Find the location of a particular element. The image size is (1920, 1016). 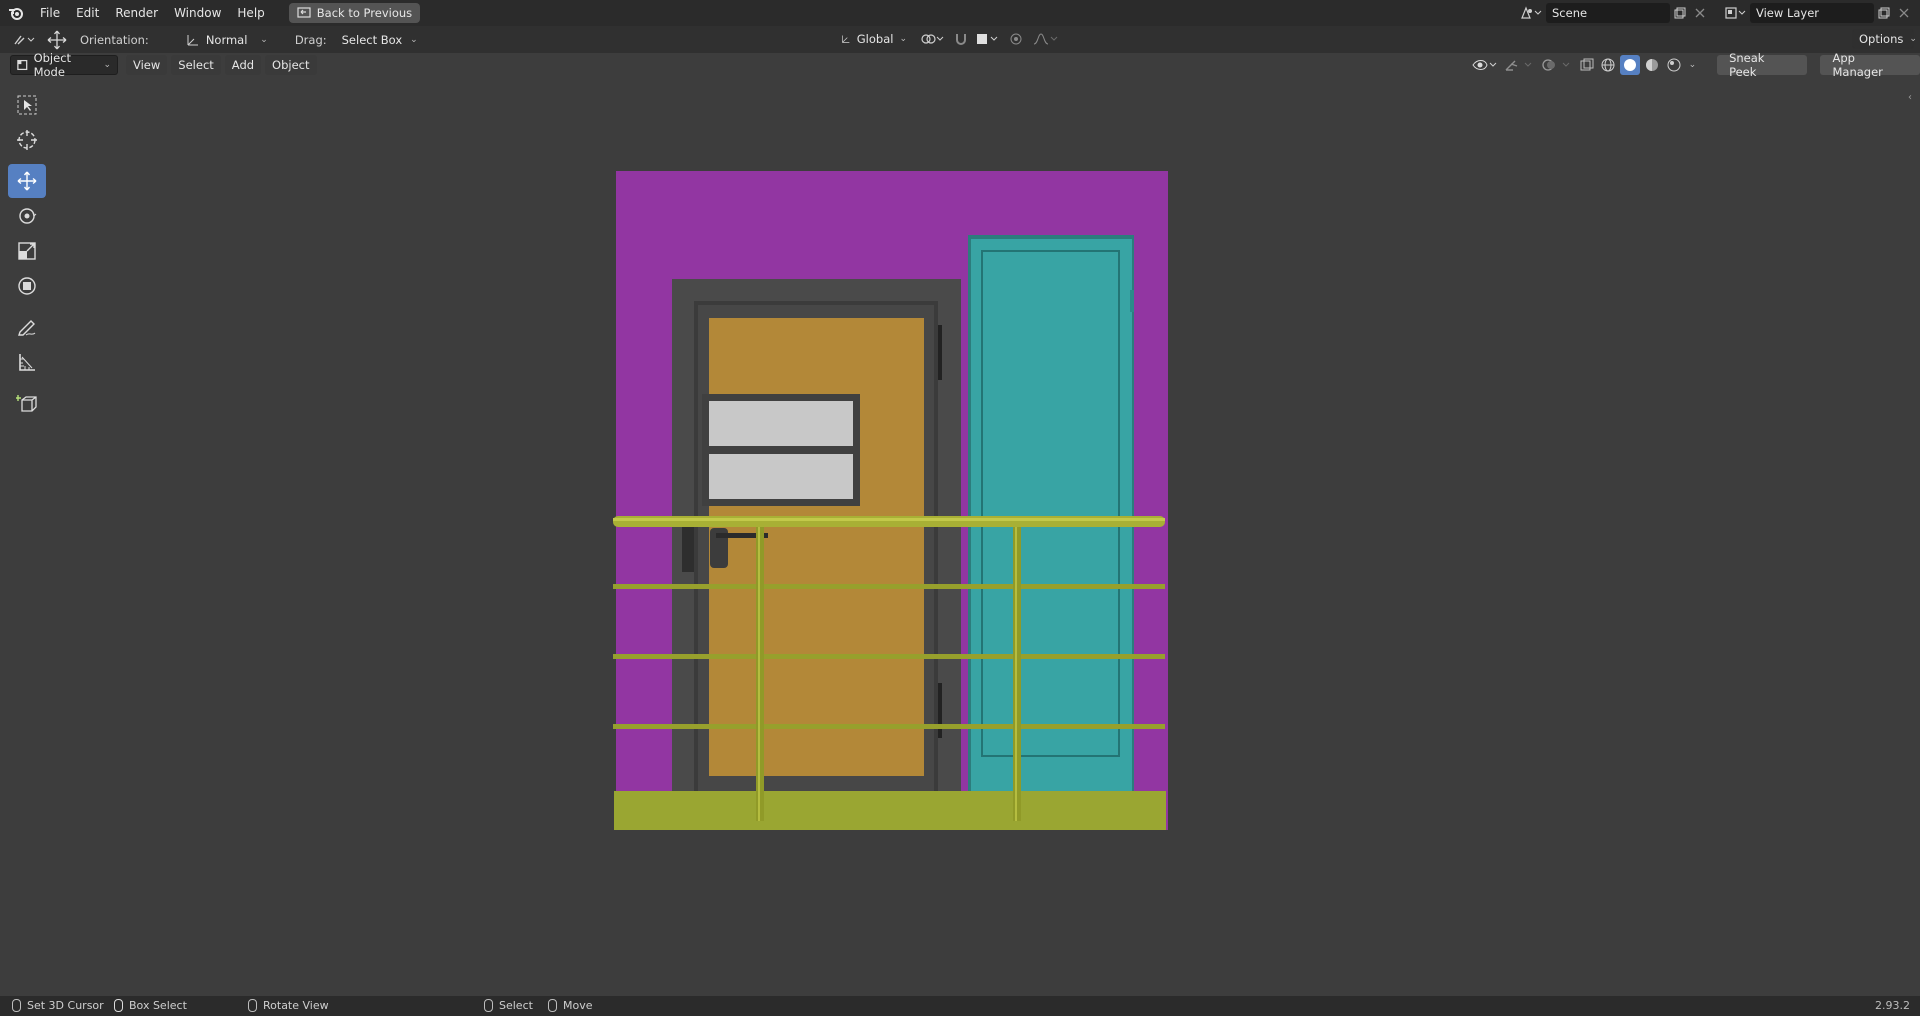

mouse-right-icon is located at coordinates (488, 1005).